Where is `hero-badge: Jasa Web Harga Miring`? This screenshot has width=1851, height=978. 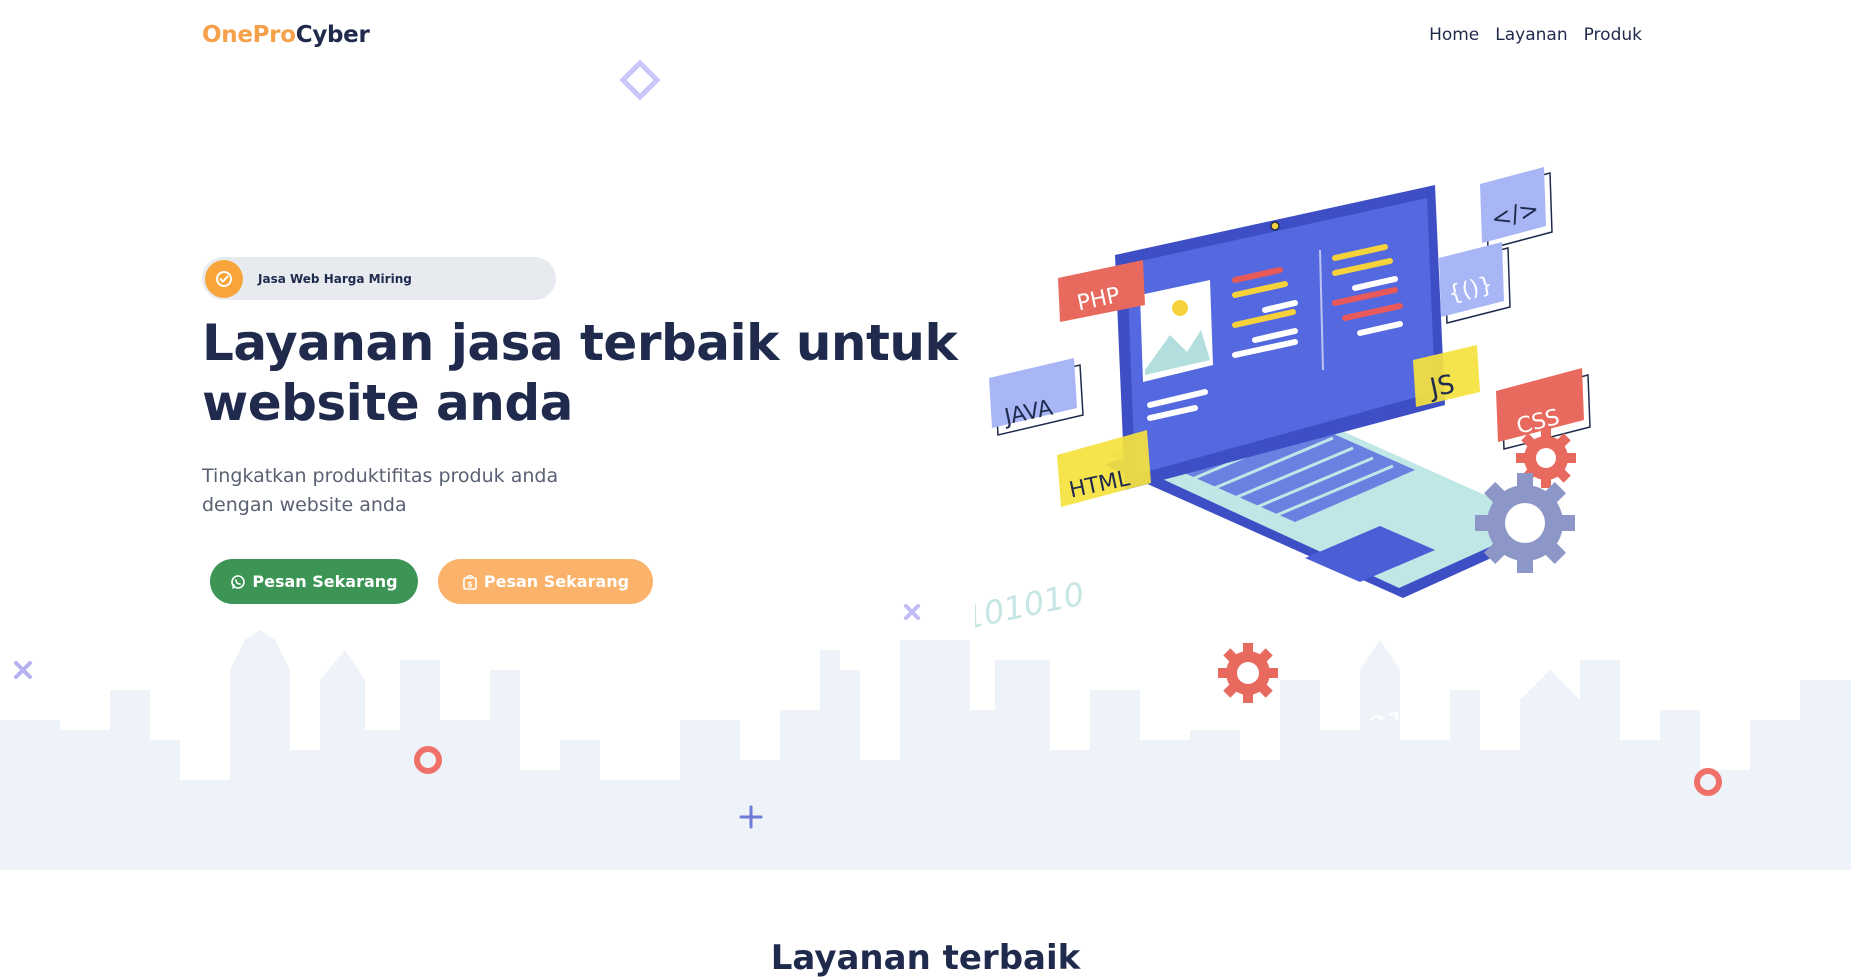 hero-badge: Jasa Web Harga Miring is located at coordinates (379, 278).